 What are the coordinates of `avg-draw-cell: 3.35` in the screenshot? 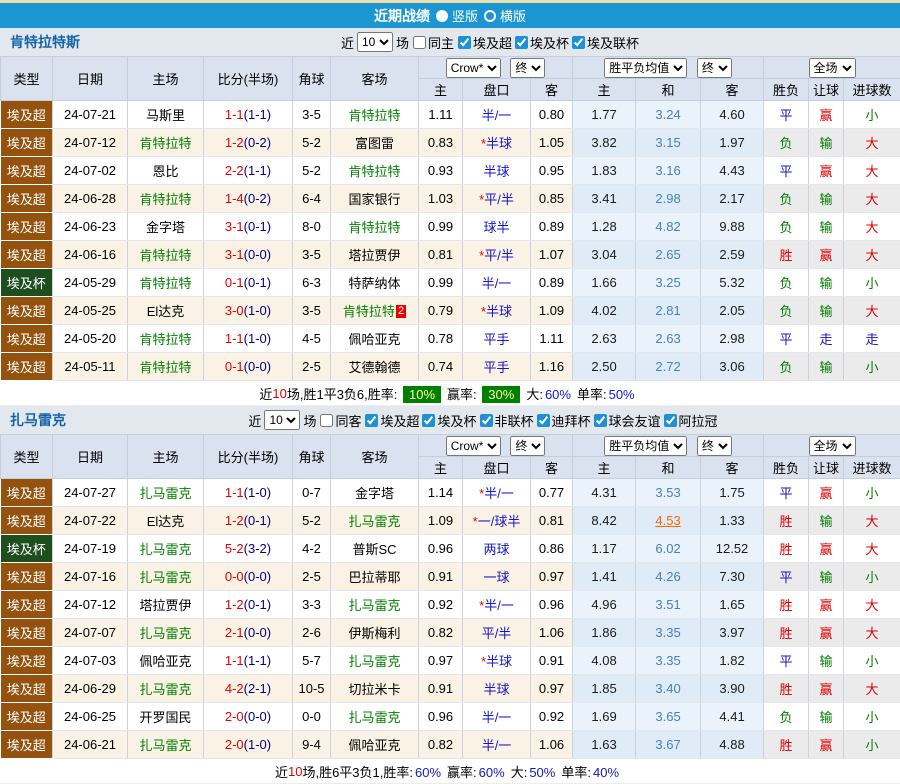 It's located at (668, 633).